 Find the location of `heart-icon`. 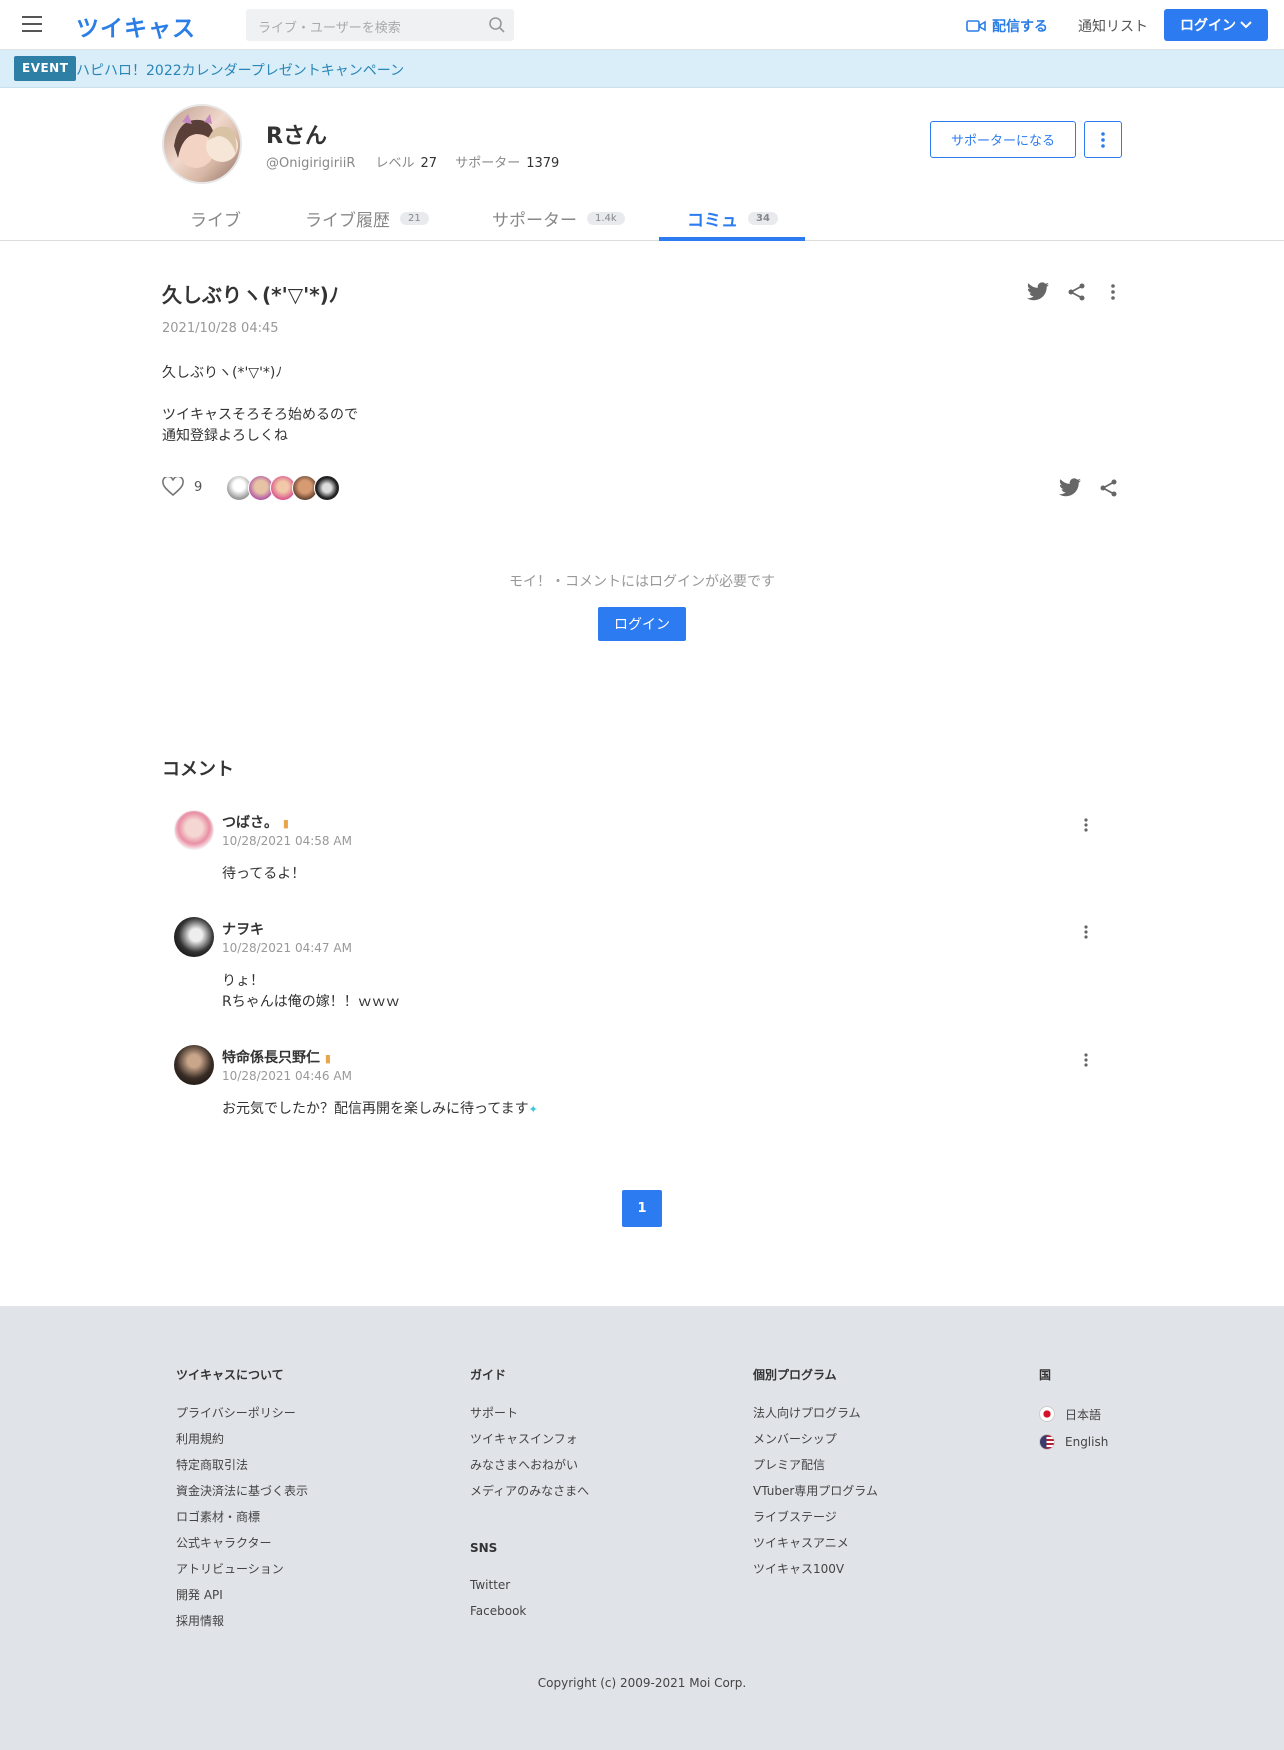

heart-icon is located at coordinates (173, 487).